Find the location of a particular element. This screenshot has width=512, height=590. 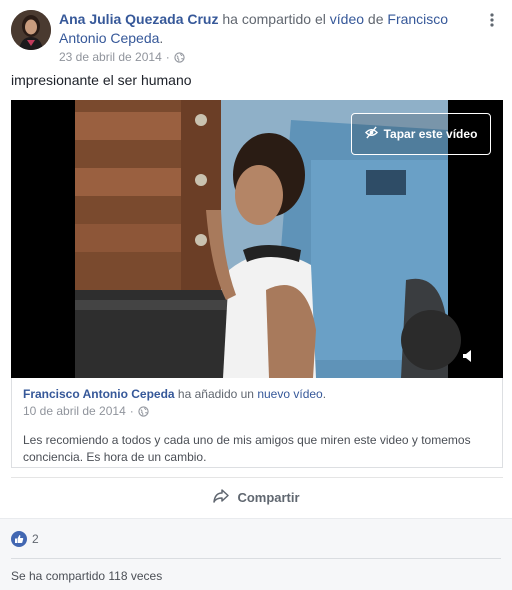

like-count: 2 is located at coordinates (35, 539).